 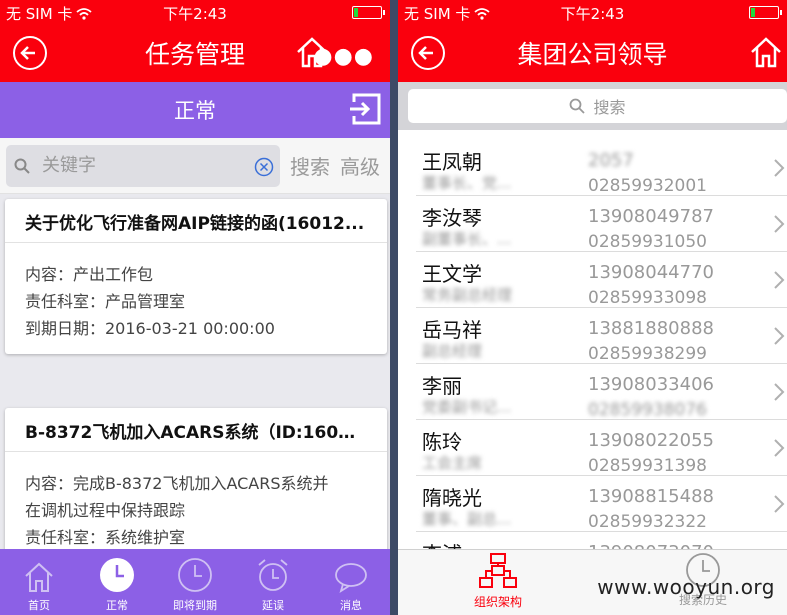 I want to click on page-title: 集团公司领导, so click(x=592, y=54).